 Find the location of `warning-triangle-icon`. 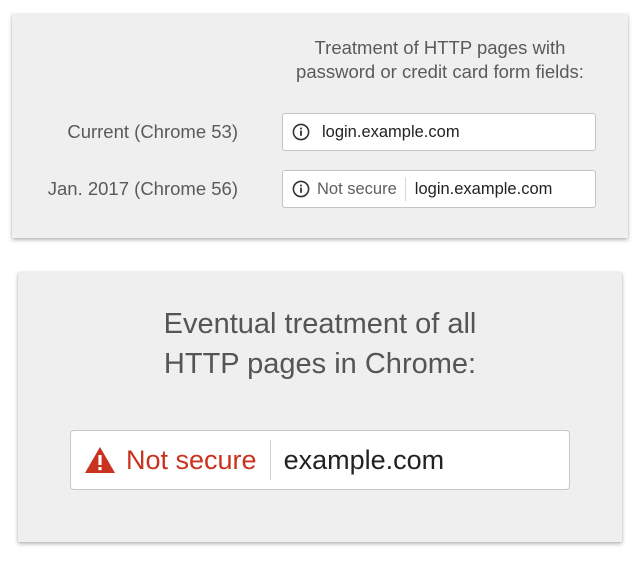

warning-triangle-icon is located at coordinates (100, 460).